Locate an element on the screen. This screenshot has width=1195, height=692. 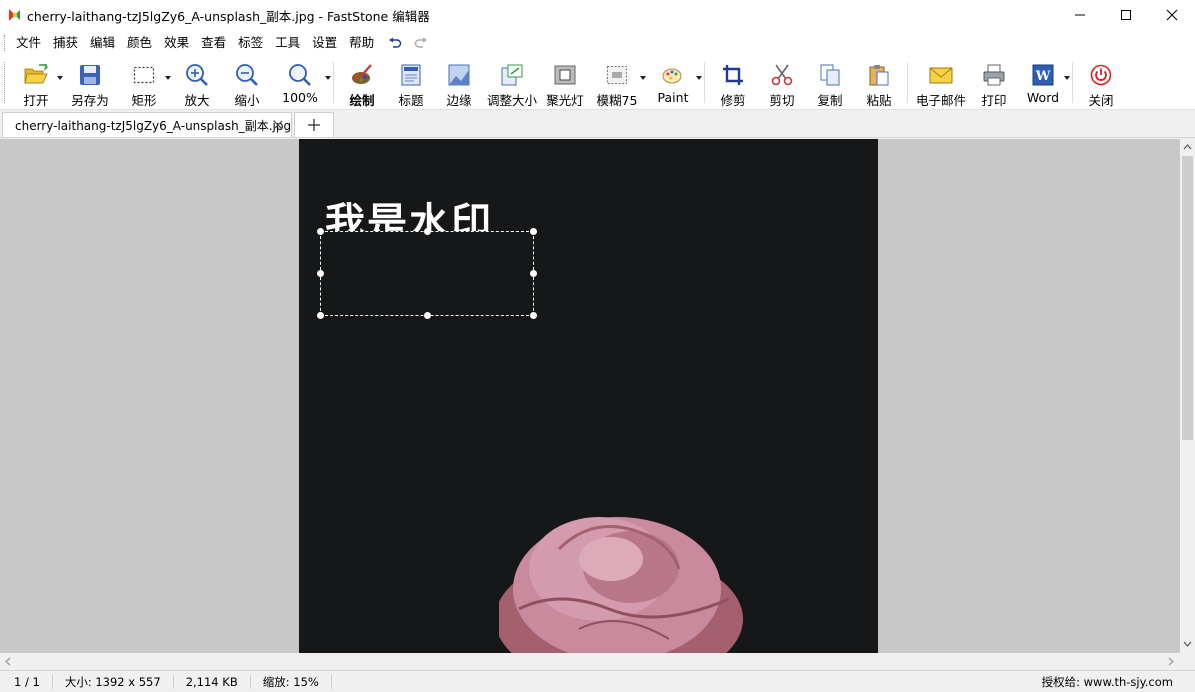
scroll-up-icon is located at coordinates (1187, 147).